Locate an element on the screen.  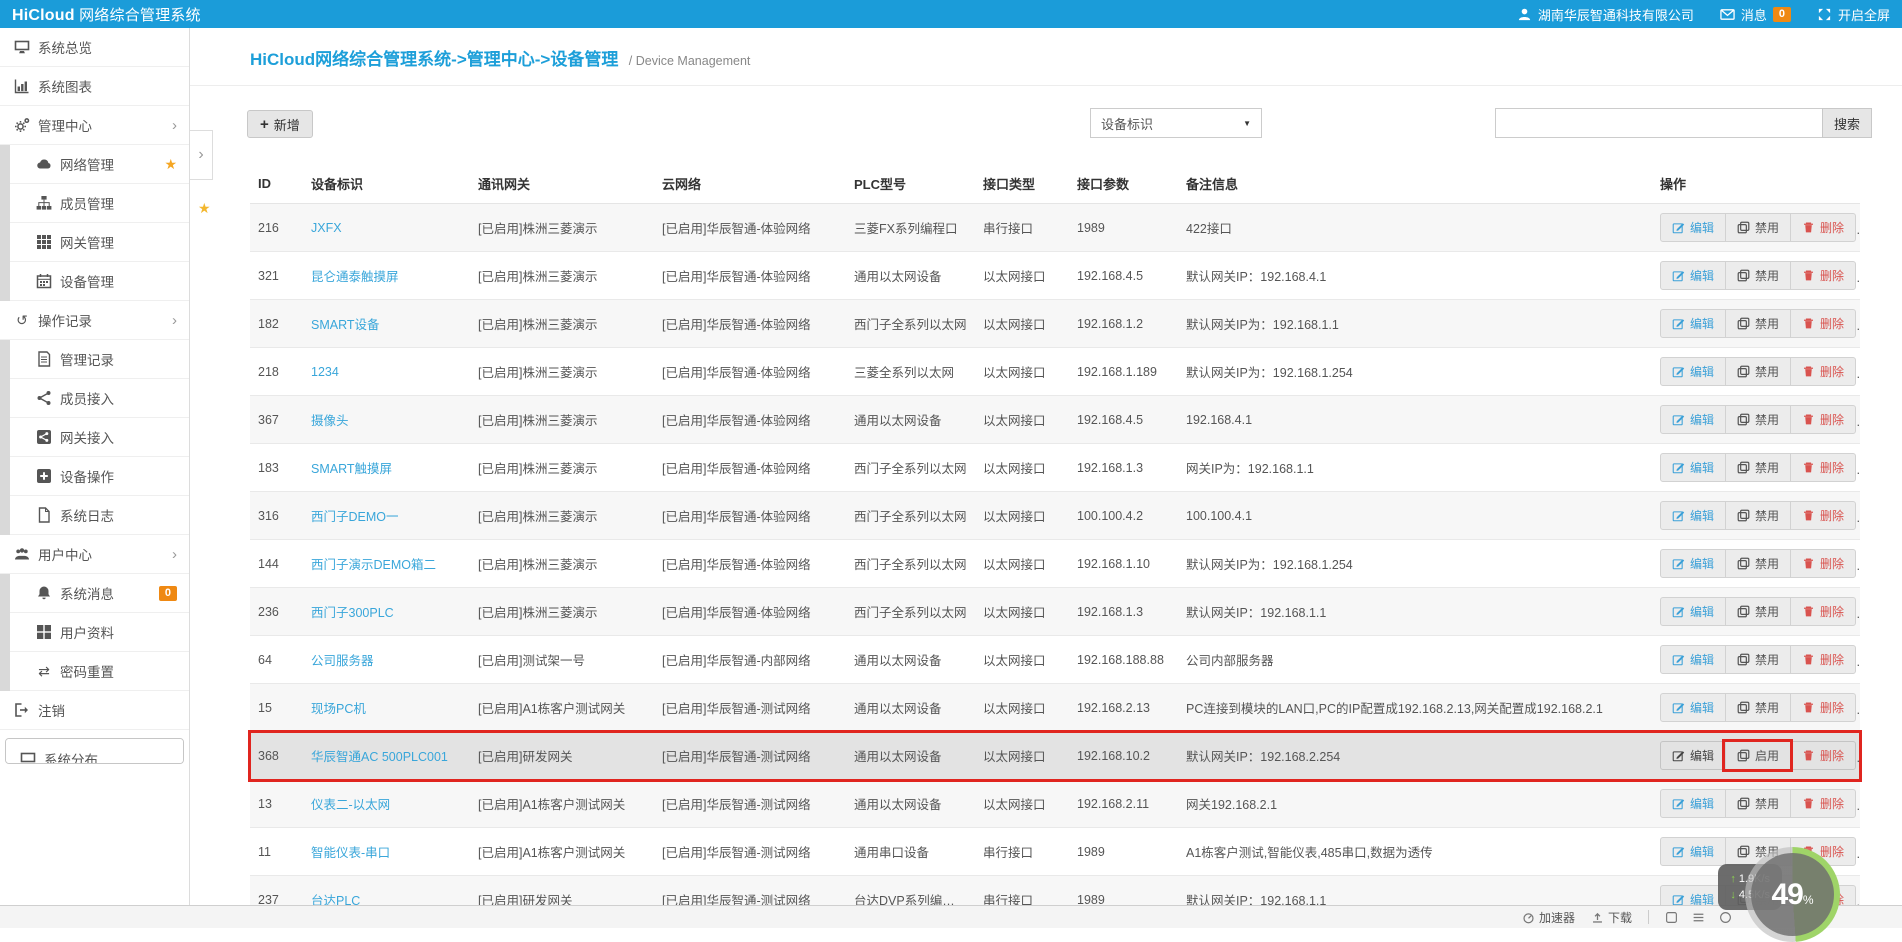
accelerator-button: 加速器 is located at coordinates (1548, 917).